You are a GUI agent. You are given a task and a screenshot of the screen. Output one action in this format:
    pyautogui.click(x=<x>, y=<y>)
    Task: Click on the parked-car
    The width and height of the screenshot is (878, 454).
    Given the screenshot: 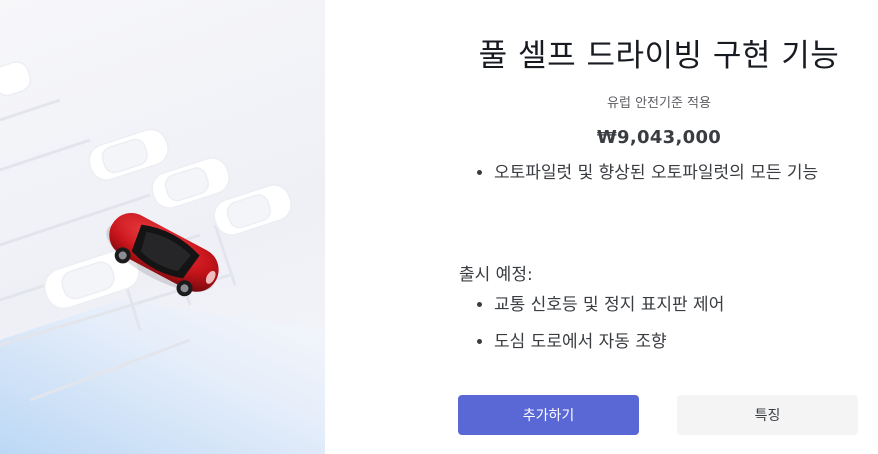 What is the action you would take?
    pyautogui.click(x=16, y=79)
    